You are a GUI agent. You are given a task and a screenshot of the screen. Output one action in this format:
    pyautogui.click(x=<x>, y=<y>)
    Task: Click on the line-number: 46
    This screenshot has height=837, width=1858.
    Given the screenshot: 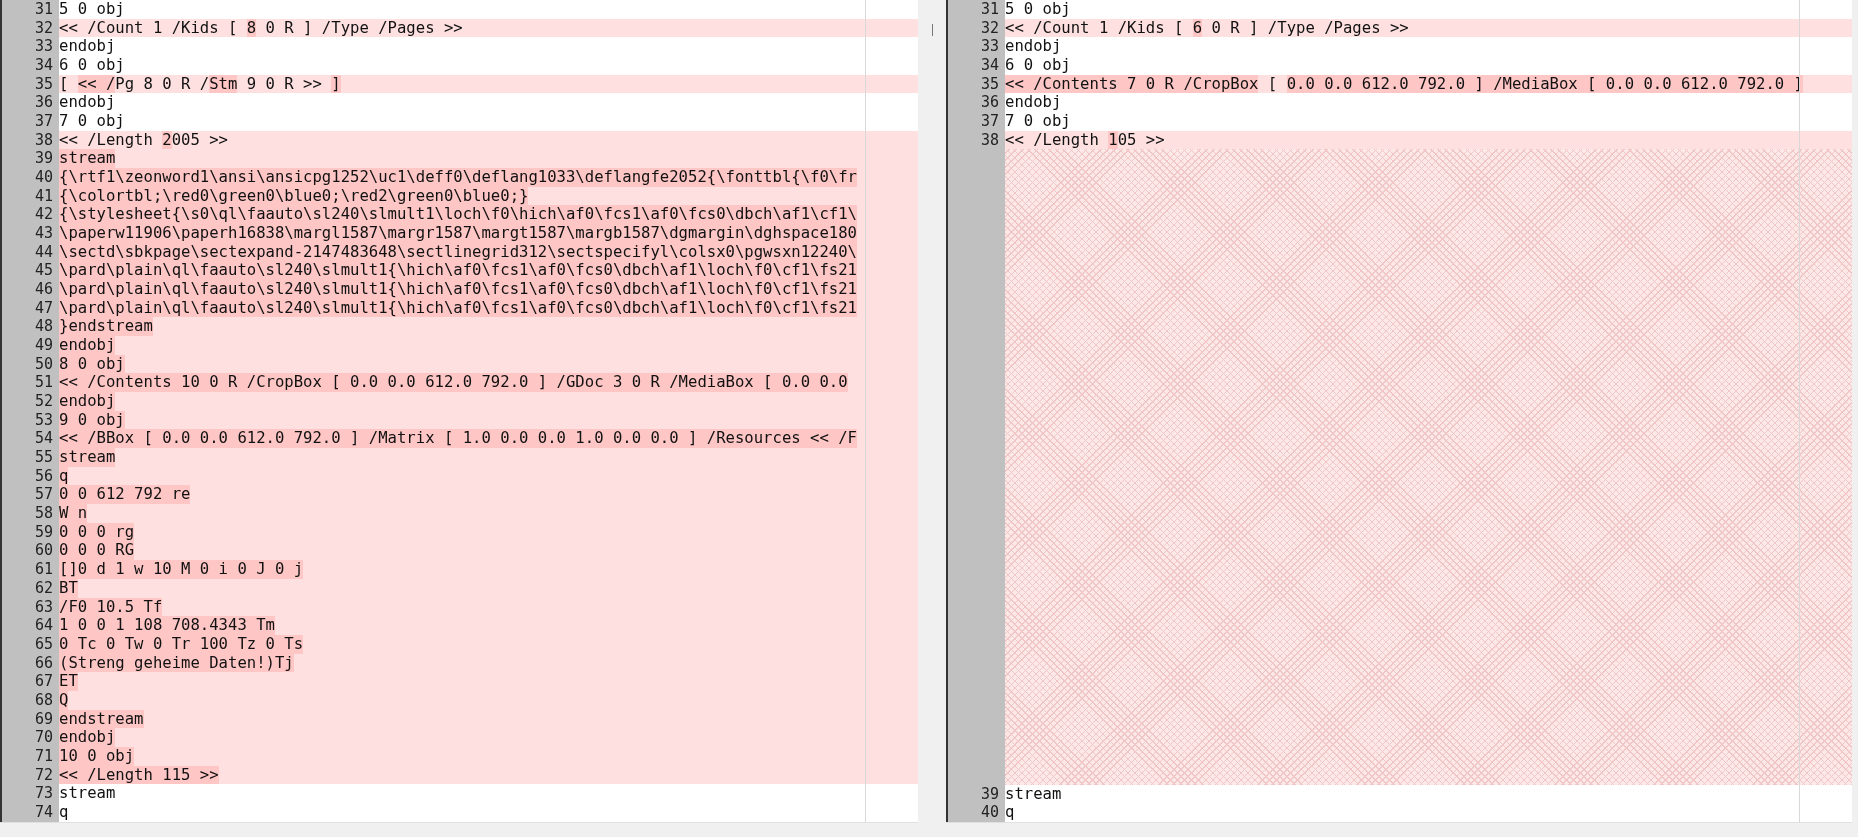 What is the action you would take?
    pyautogui.click(x=30, y=289)
    